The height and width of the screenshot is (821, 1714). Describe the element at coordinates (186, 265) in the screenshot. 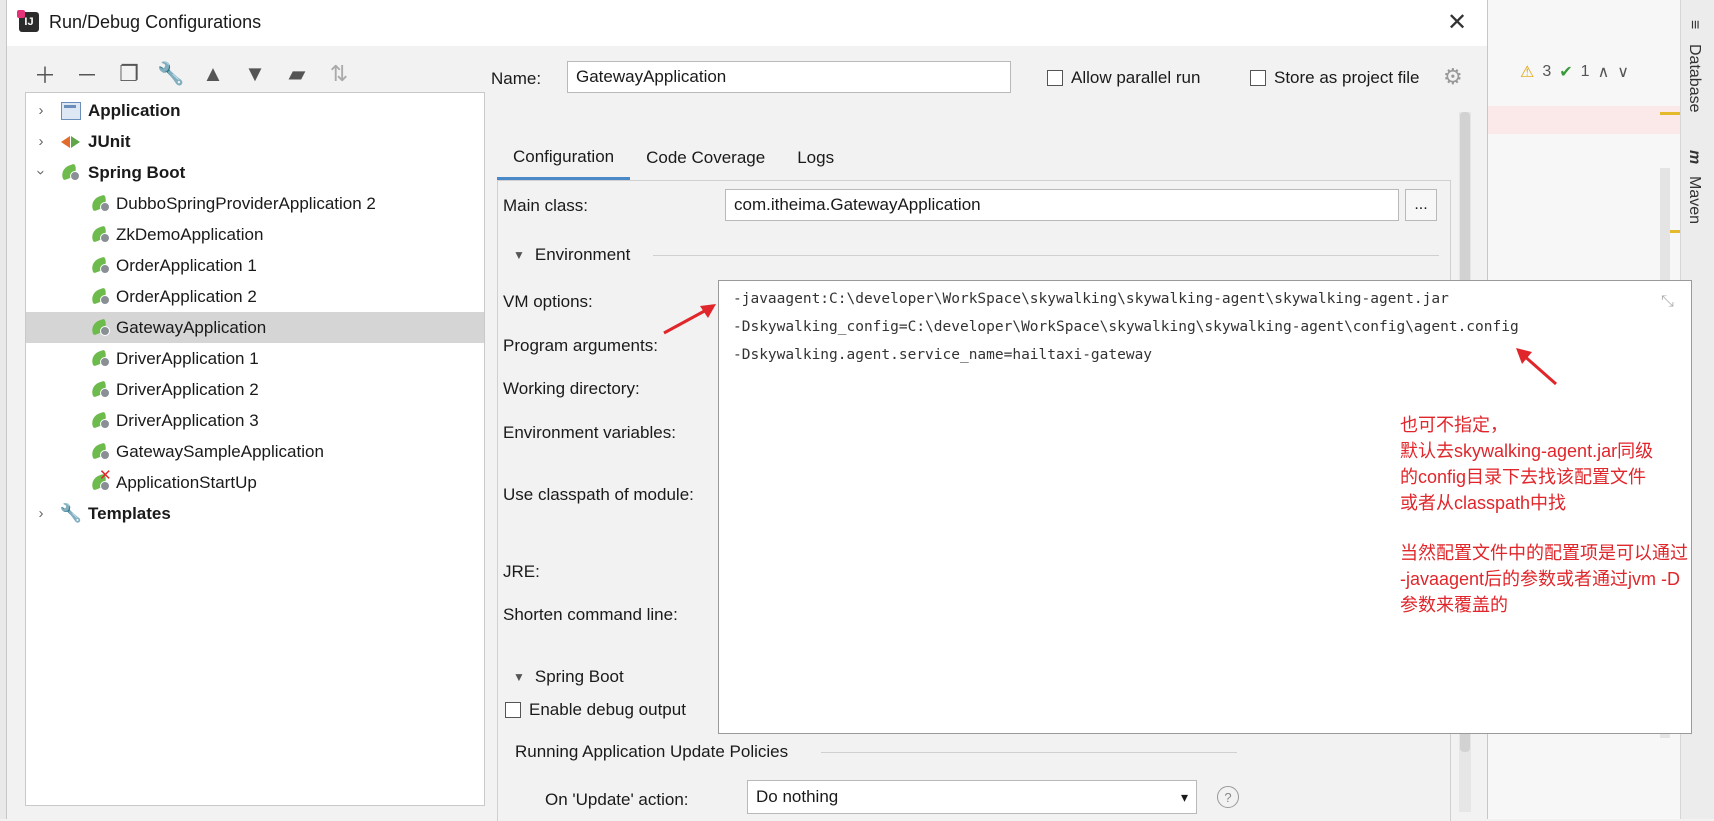

I see `tree-item-label: OrderApplication 1` at that location.